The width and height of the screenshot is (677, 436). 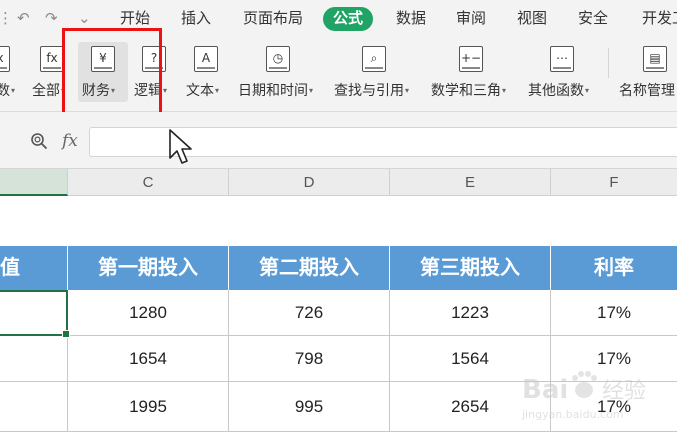 I want to click on lookup-functions-label: 查找与引用, so click(x=369, y=90).